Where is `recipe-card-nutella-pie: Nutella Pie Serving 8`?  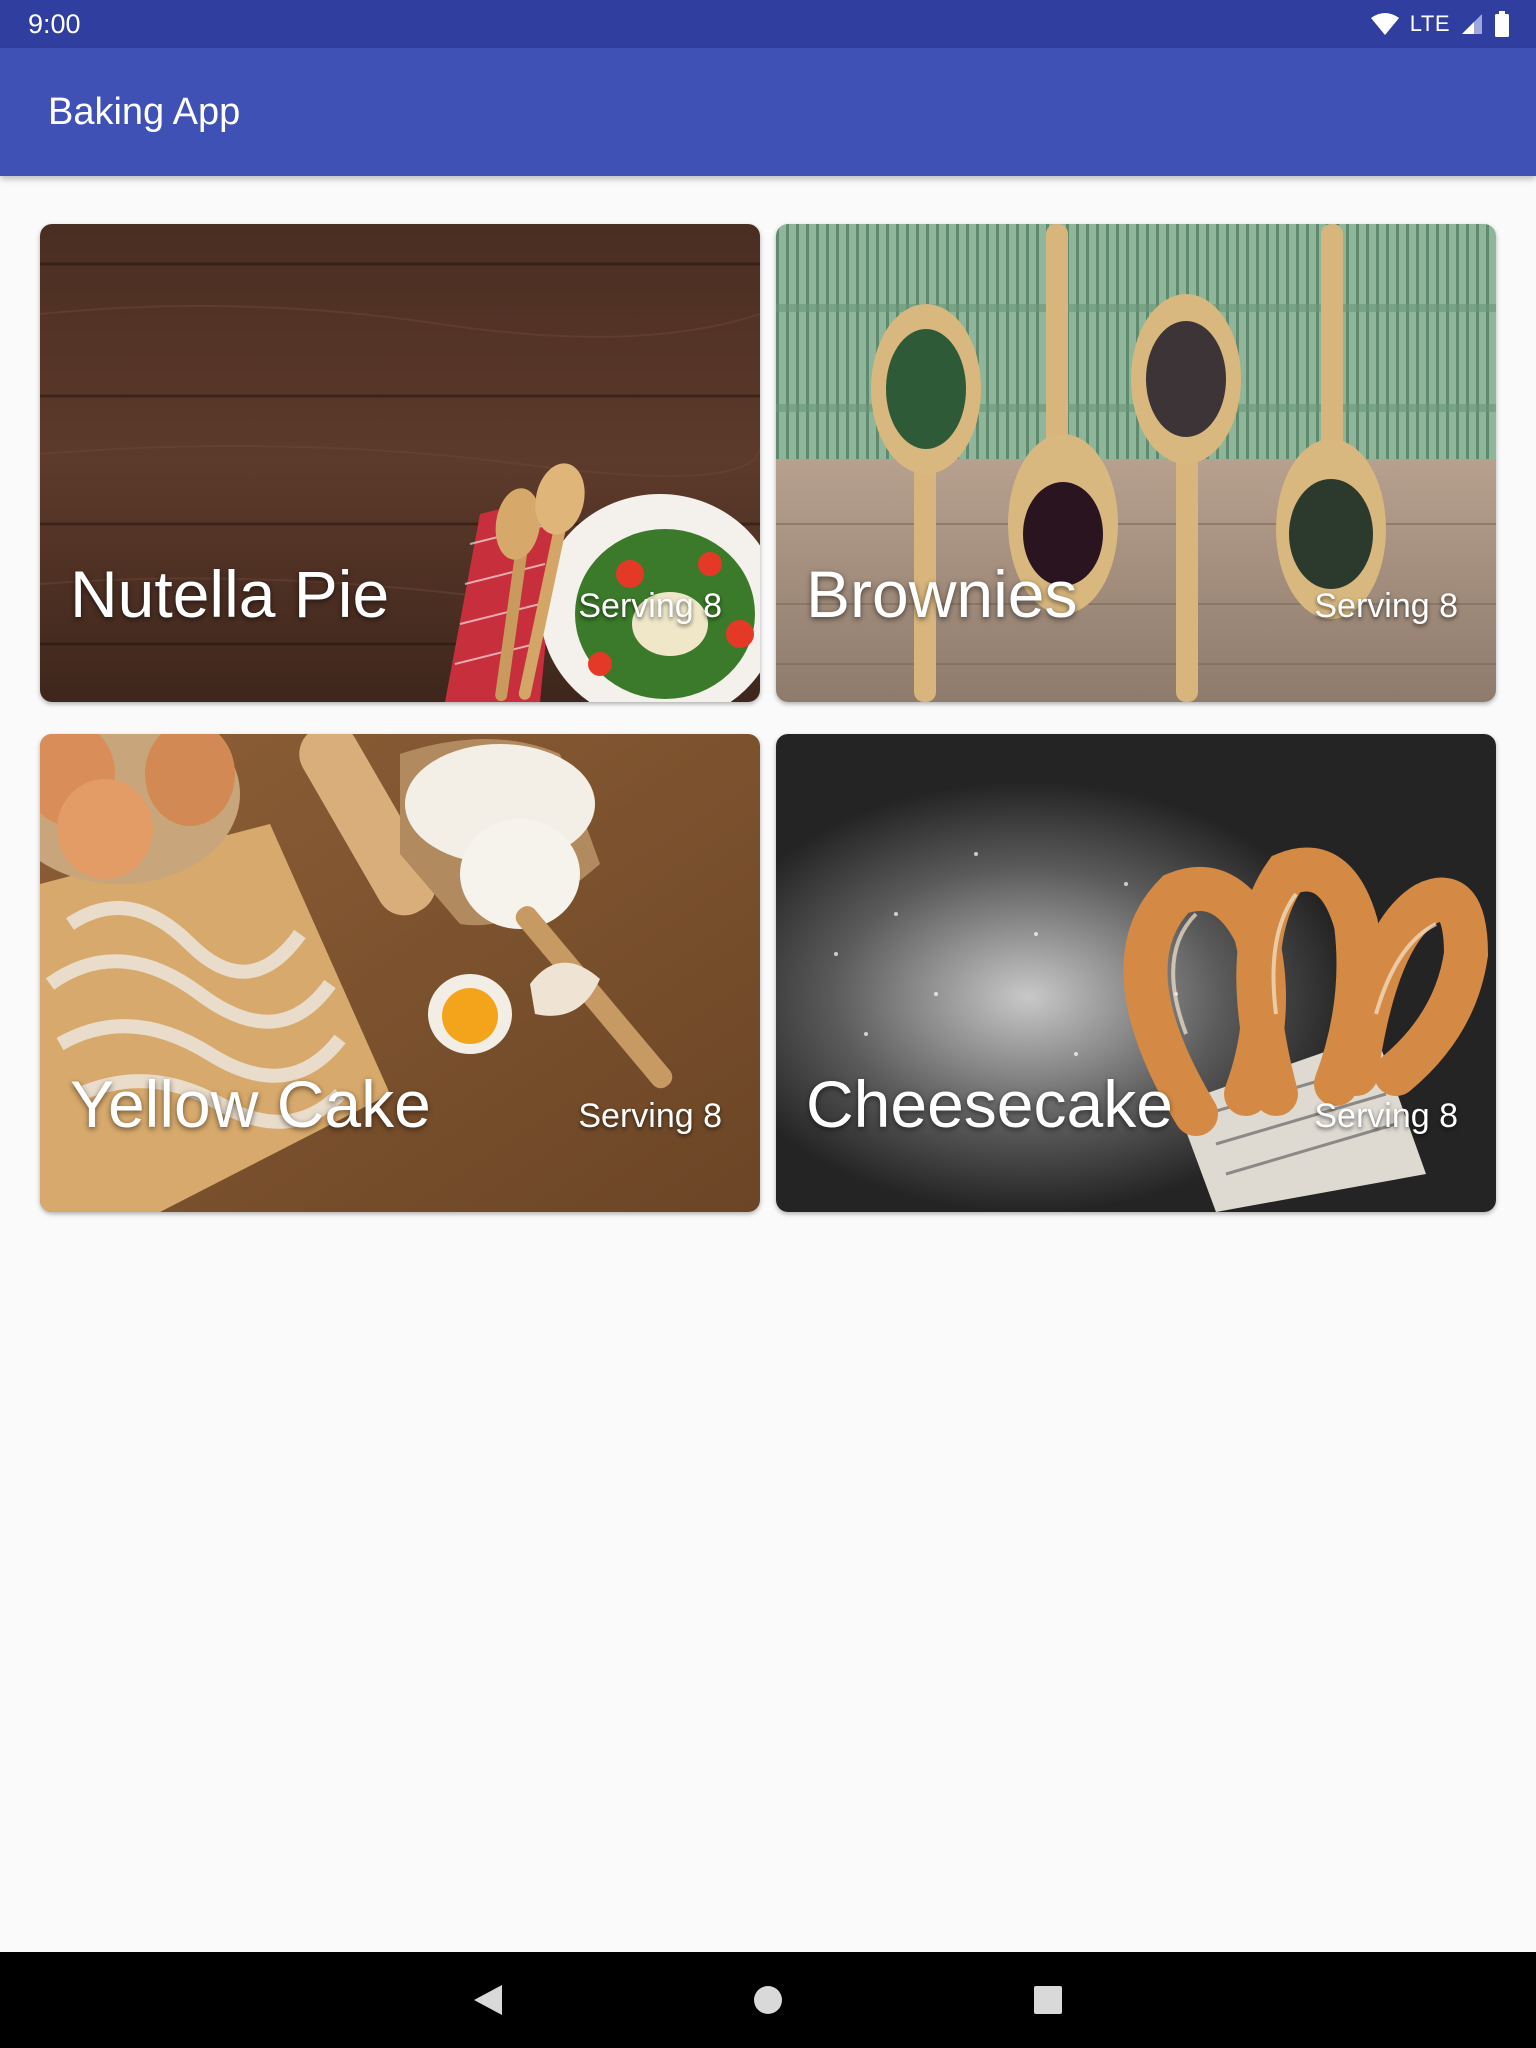 recipe-card-nutella-pie: Nutella Pie Serving 8 is located at coordinates (400, 463).